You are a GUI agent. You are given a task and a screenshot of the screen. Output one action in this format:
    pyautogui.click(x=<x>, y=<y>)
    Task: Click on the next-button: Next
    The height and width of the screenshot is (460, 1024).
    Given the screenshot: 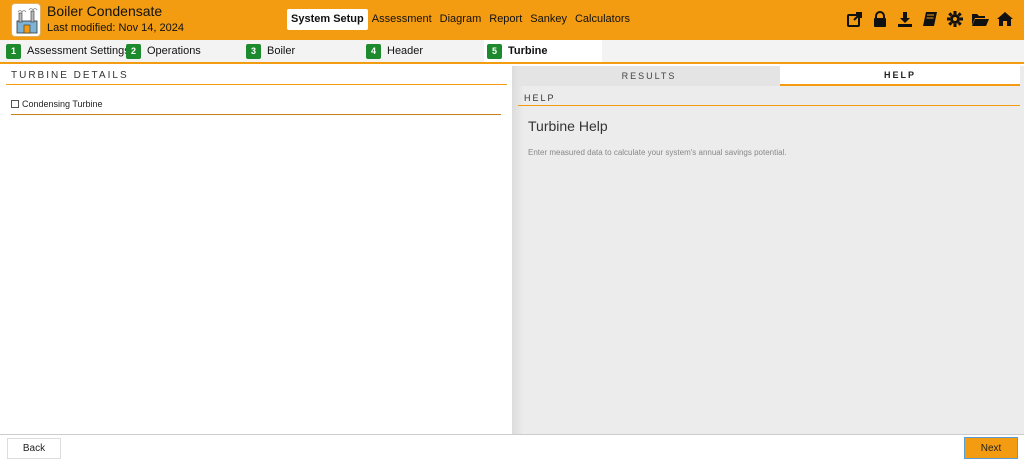 What is the action you would take?
    pyautogui.click(x=991, y=448)
    